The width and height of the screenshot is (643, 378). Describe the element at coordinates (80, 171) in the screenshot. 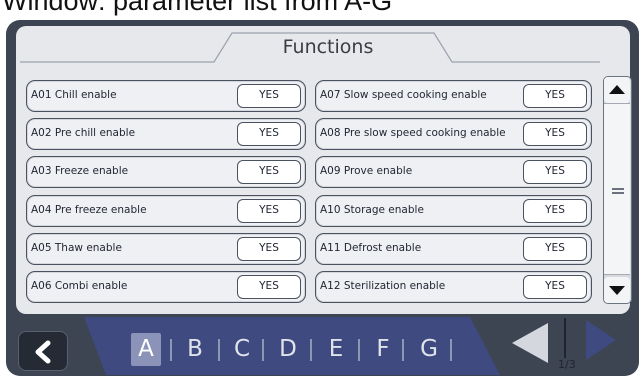

I see `param-label: A03 Freeze enable` at that location.